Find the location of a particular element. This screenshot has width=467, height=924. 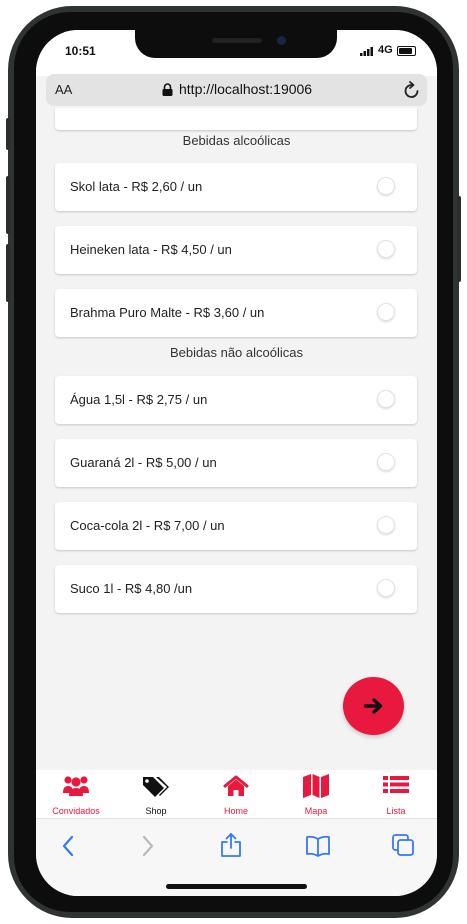

bottom-tab-bar: Convidados Shop Home Mapa Lista is located at coordinates (236, 794).